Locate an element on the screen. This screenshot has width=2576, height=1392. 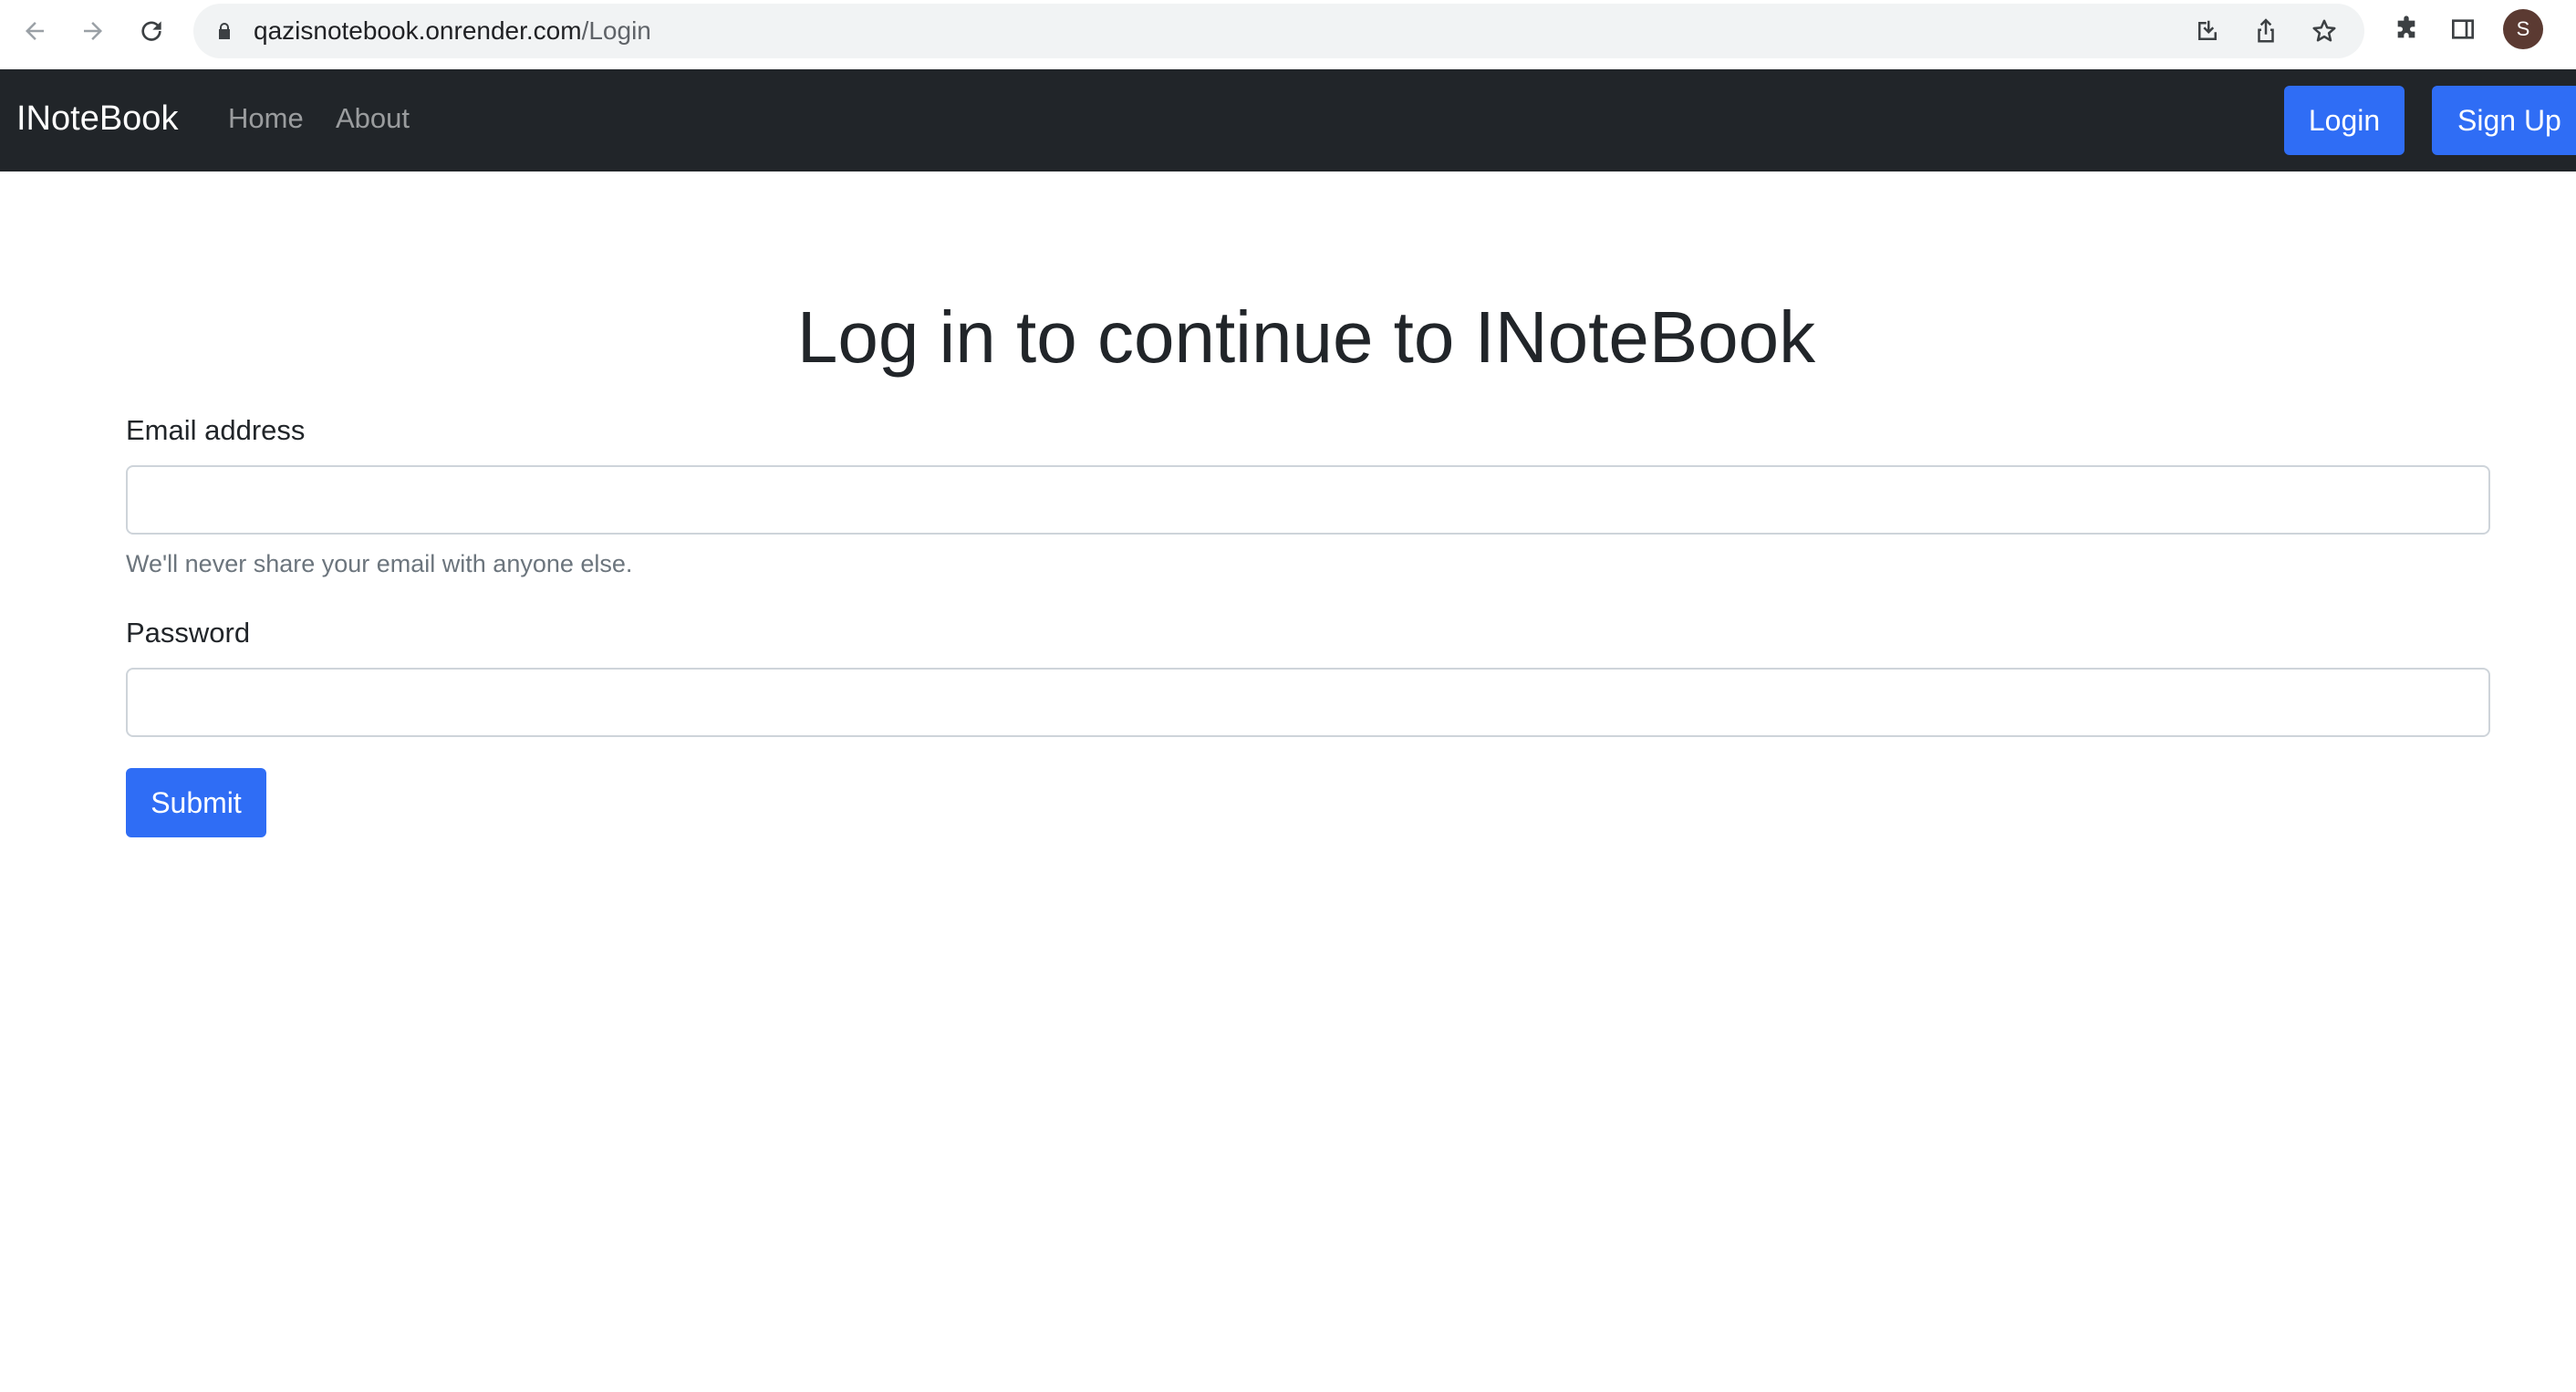
page-title: Log in to continue to INoteBook is located at coordinates (1306, 337).